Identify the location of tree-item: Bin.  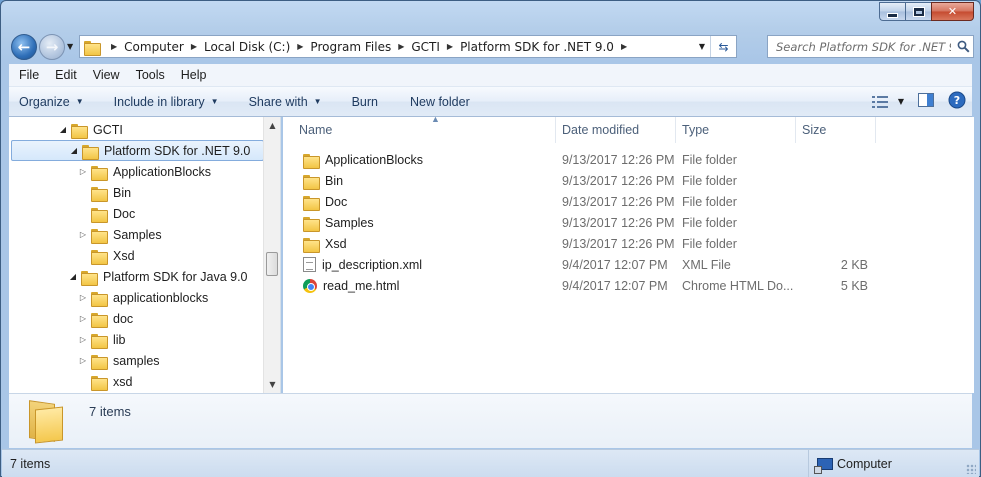
(104, 192).